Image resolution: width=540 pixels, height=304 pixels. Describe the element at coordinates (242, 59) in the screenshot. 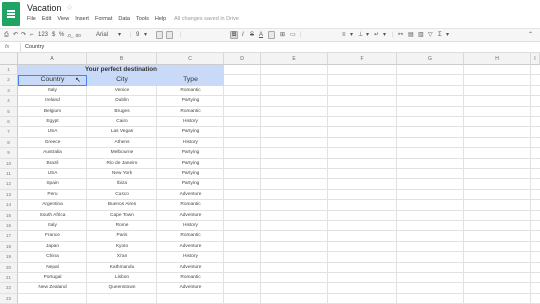

I see `column-header-d: D` at that location.